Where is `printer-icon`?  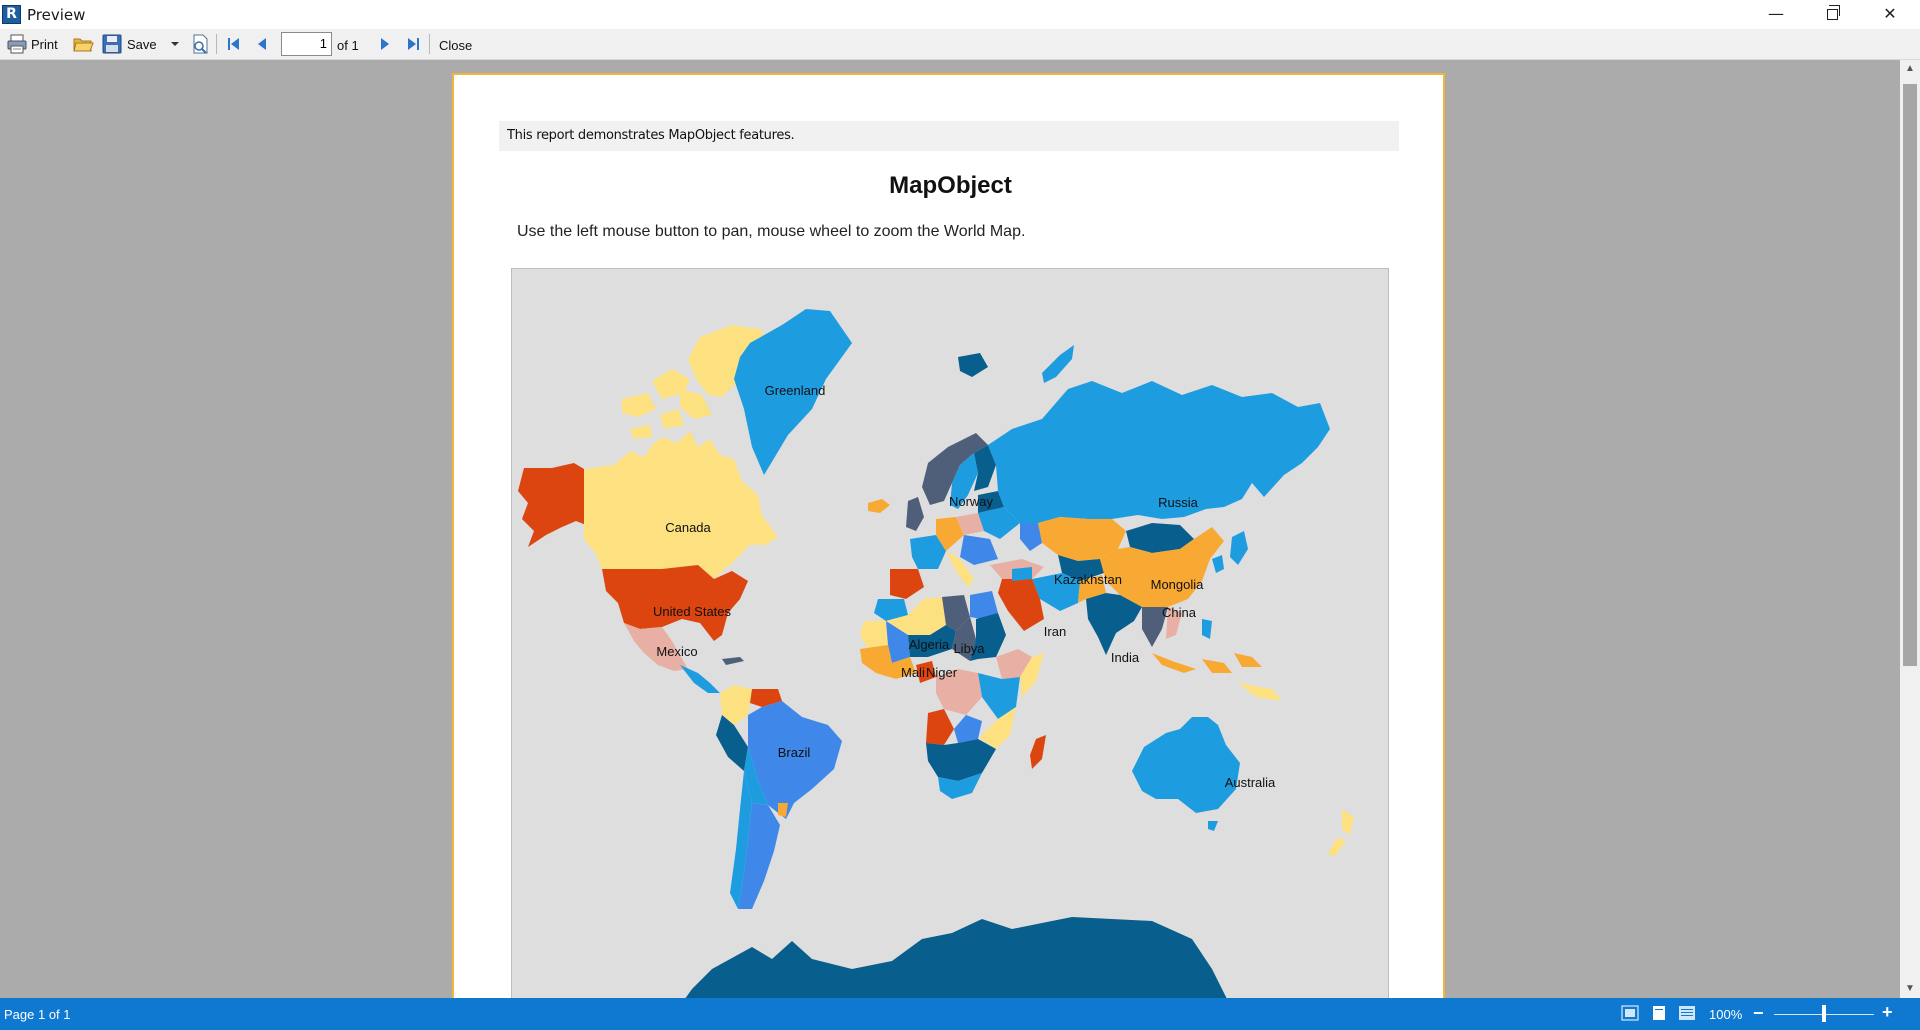
printer-icon is located at coordinates (17, 44).